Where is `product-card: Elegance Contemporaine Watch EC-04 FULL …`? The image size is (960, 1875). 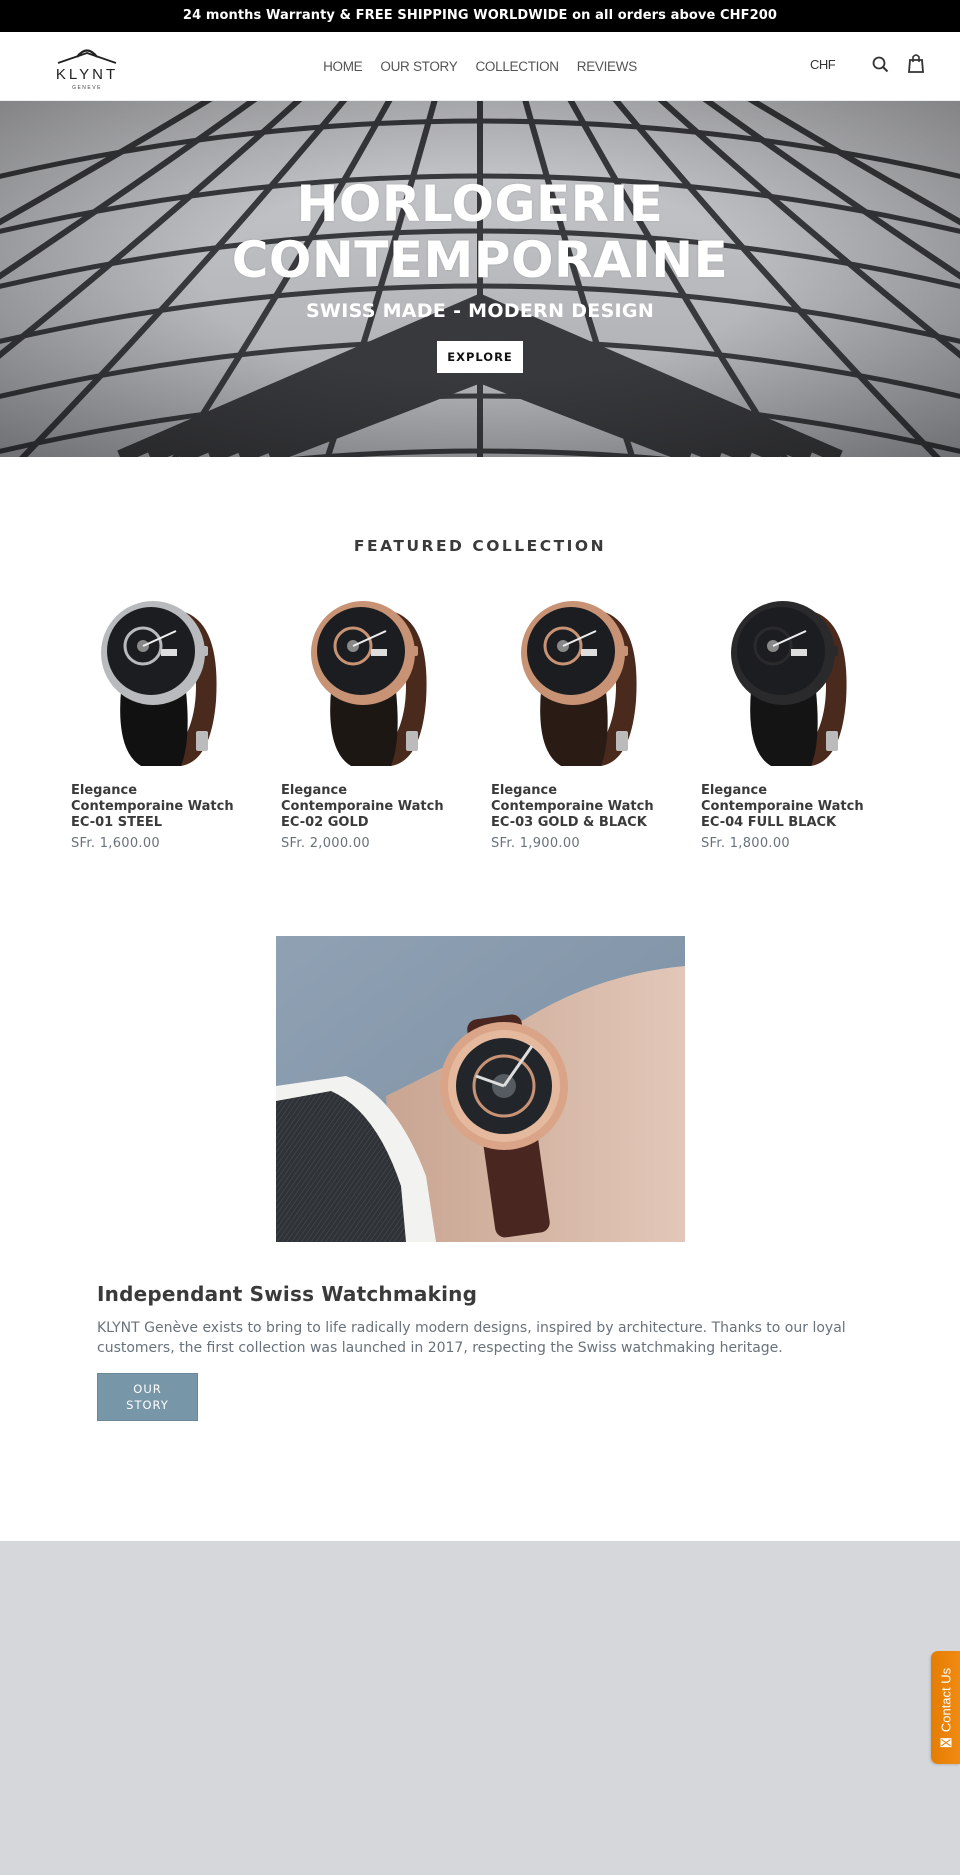
product-card: Elegance Contemporaine Watch EC-04 FULL … is located at coordinates (791, 721).